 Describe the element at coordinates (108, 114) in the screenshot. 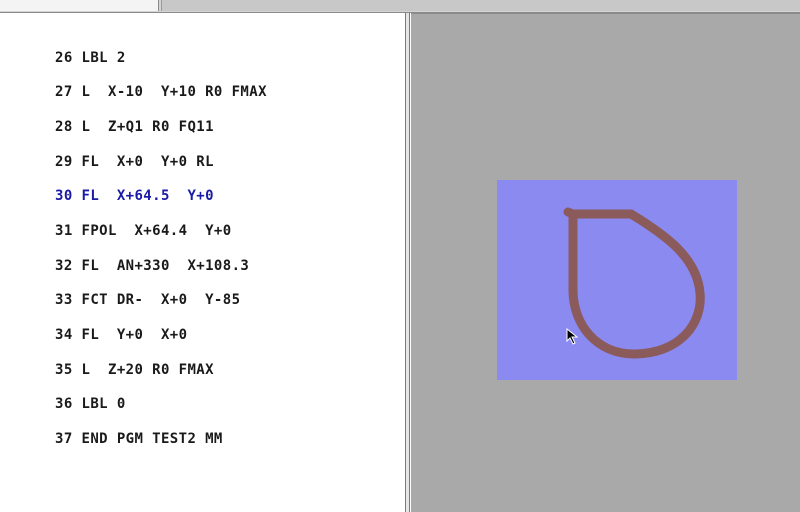

I see `program-line: 28 L Z+Q1 R0 FQ11` at that location.